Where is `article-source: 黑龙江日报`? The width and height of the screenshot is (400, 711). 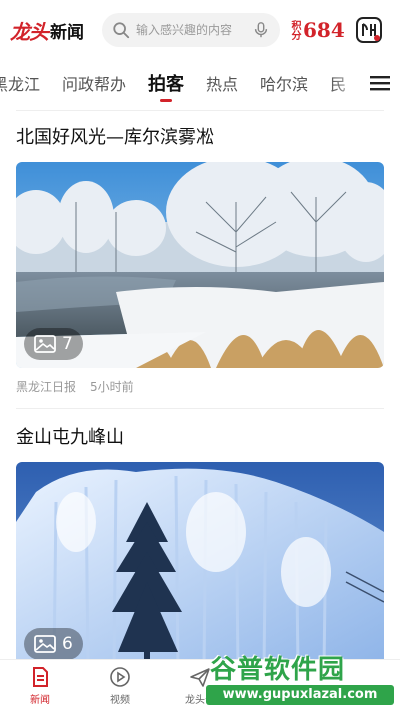 article-source: 黑龙江日报 is located at coordinates (46, 387).